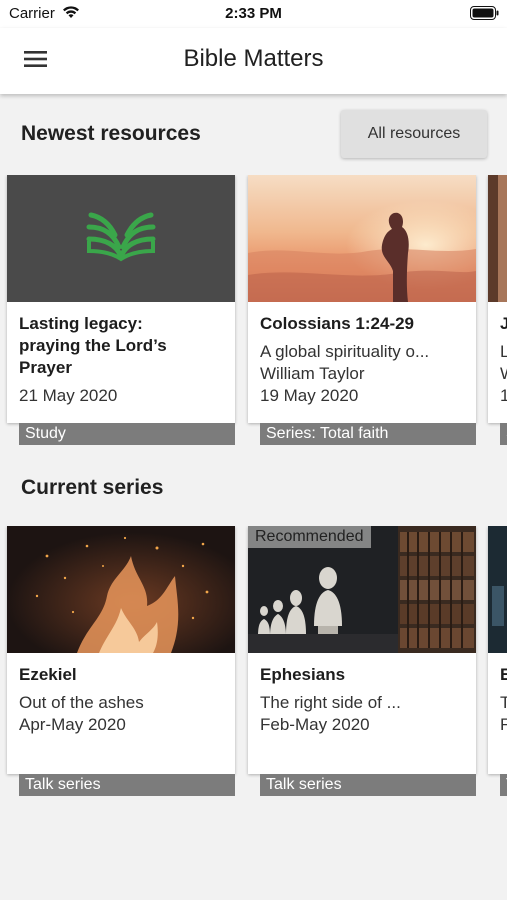 The image size is (507, 900). What do you see at coordinates (312, 373) in the screenshot?
I see `card-author: William Taylor` at bounding box center [312, 373].